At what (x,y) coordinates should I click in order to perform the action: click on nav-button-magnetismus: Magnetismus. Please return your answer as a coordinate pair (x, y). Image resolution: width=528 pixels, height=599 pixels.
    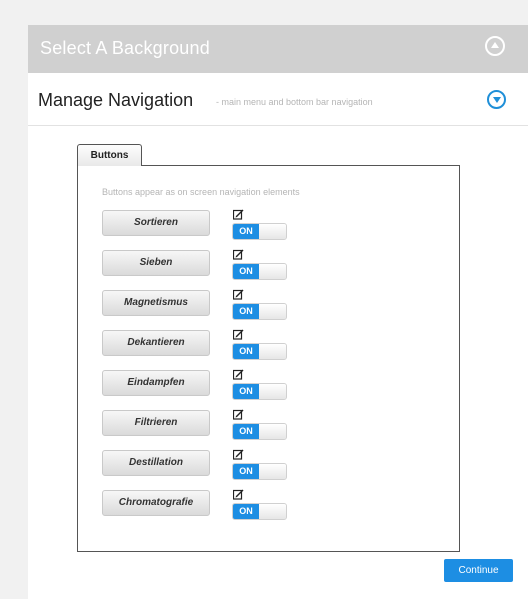
    Looking at the image, I should click on (156, 303).